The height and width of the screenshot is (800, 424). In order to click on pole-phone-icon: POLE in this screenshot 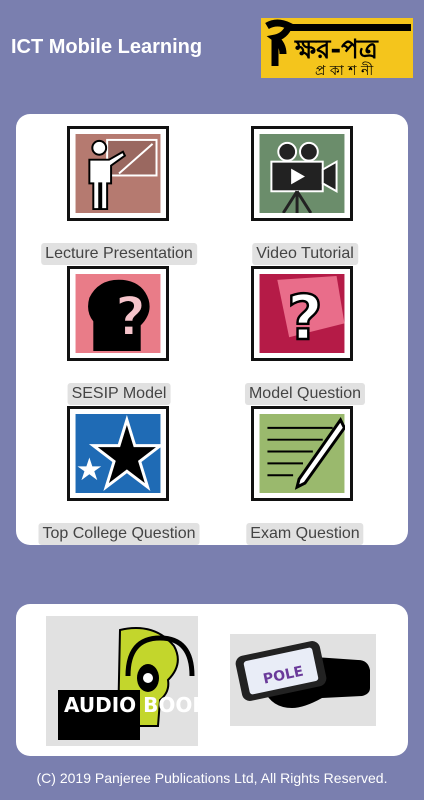, I will do `click(302, 674)`.